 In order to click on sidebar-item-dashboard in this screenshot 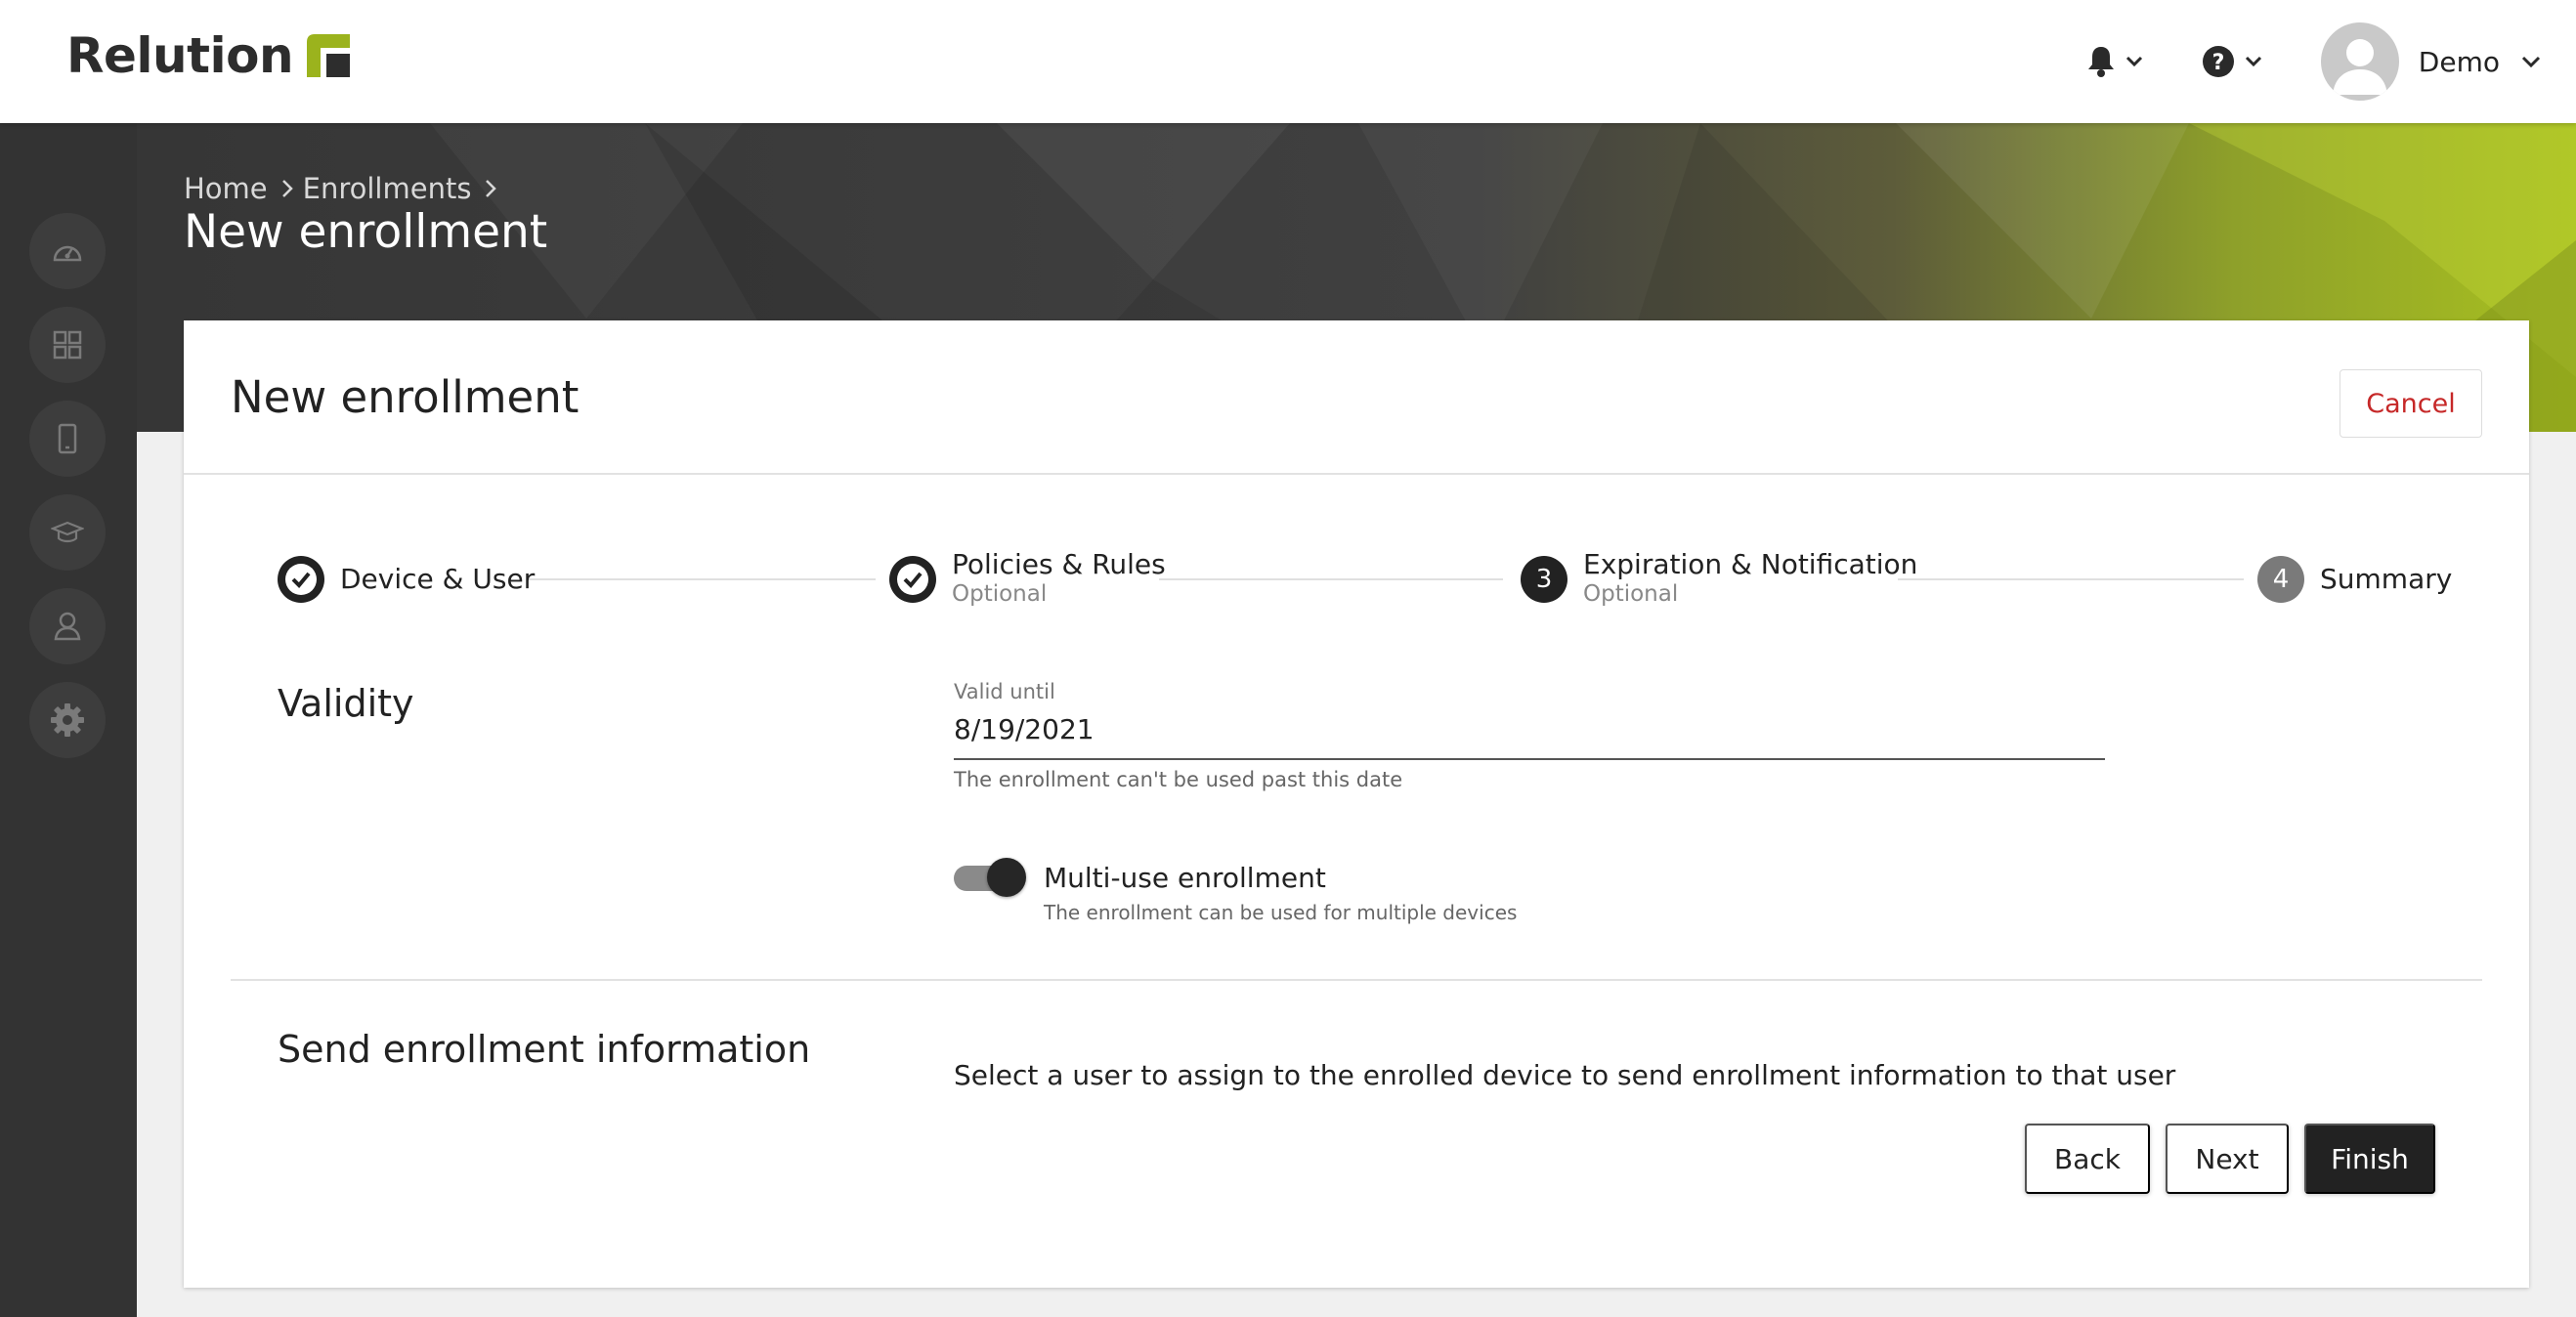, I will do `click(68, 251)`.